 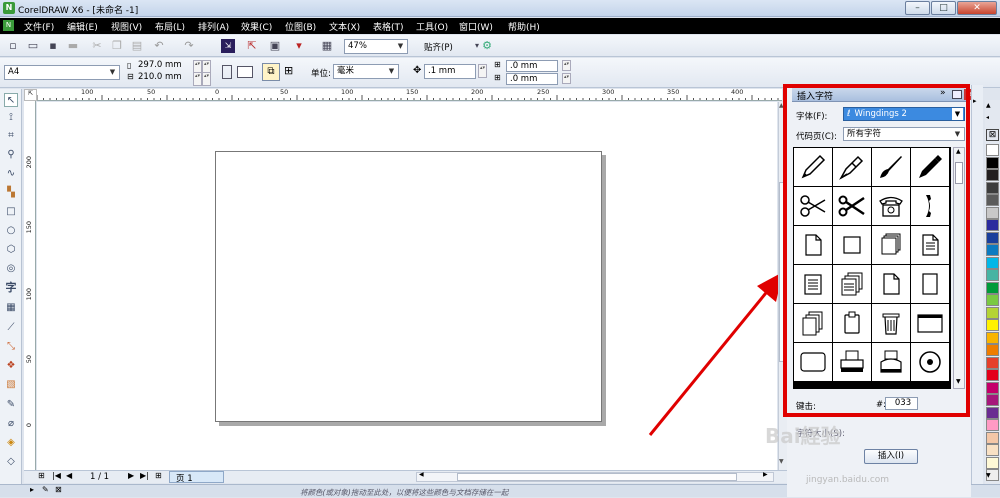 What do you see at coordinates (69, 475) in the screenshot?
I see `previous-page-icon: ◀` at bounding box center [69, 475].